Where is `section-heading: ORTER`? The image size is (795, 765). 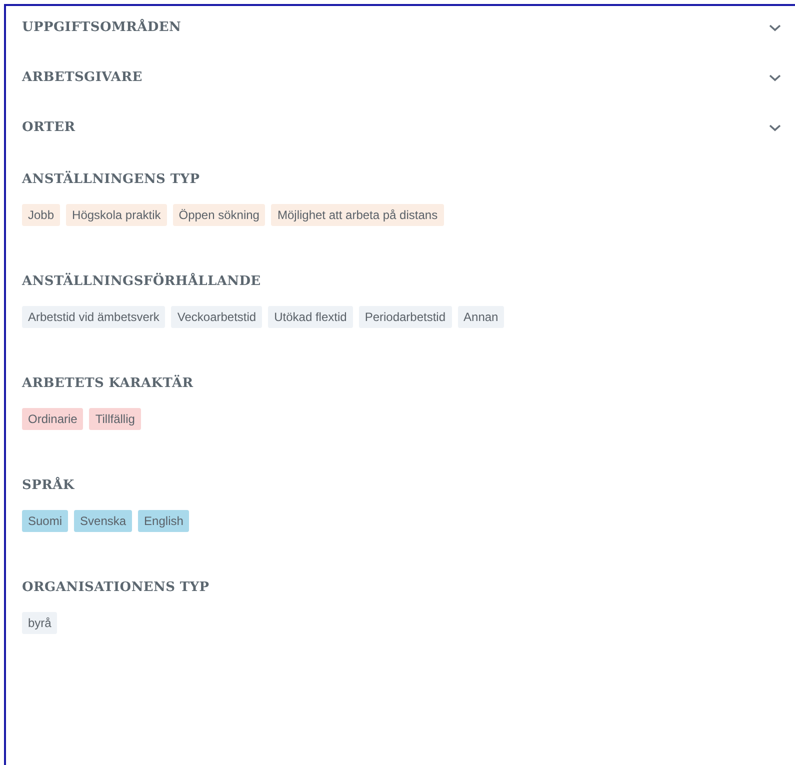
section-heading: ORTER is located at coordinates (49, 128).